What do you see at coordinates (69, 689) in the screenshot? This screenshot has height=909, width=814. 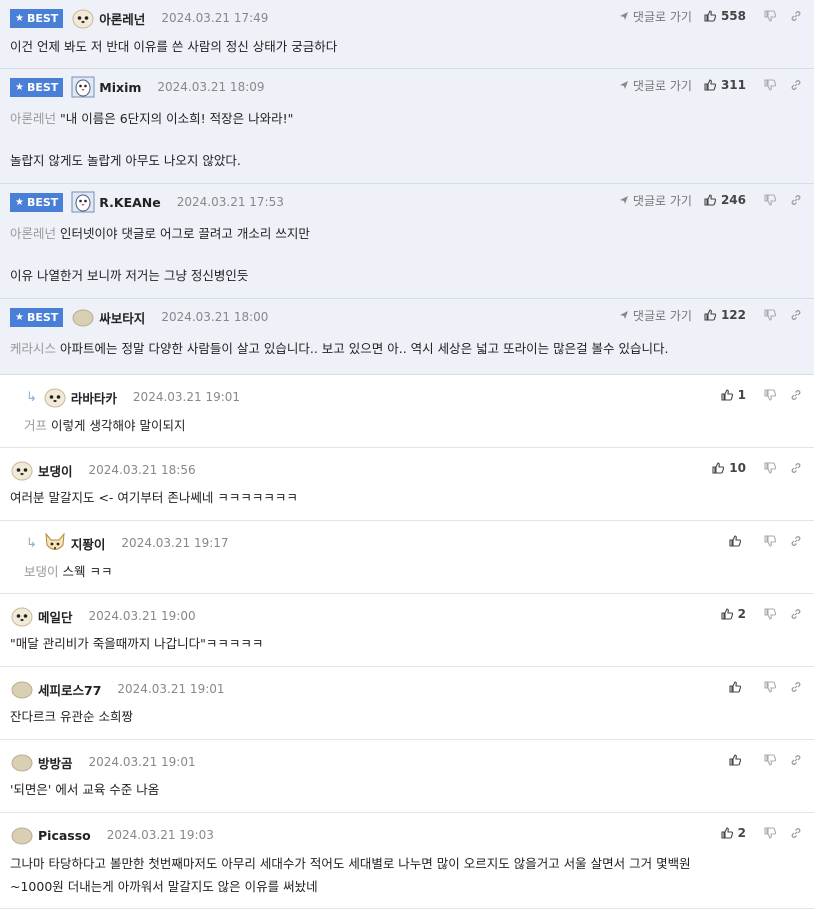 I see `comment-nickname: 세피로스77` at bounding box center [69, 689].